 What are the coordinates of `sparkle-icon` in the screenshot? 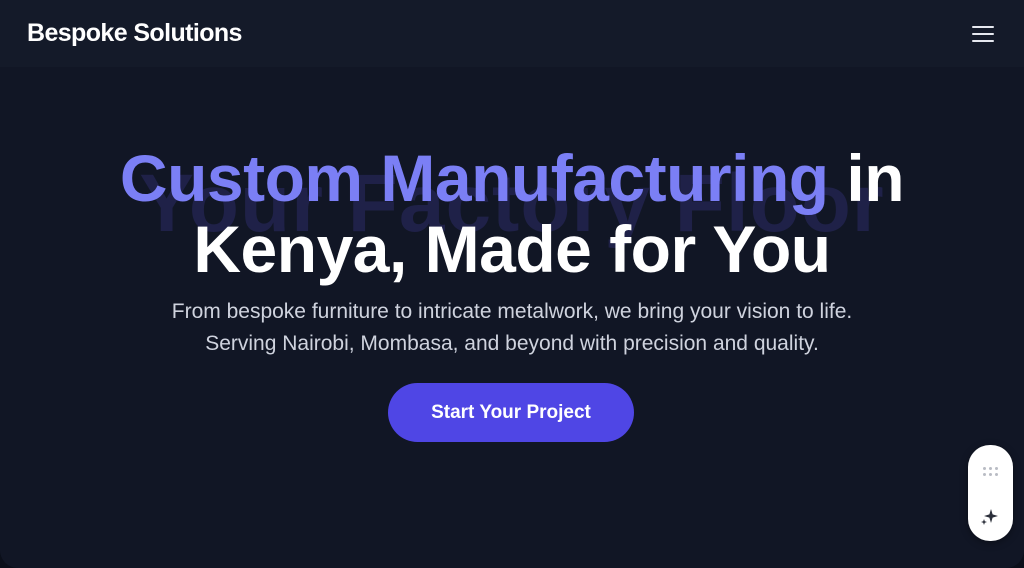 It's located at (990, 517).